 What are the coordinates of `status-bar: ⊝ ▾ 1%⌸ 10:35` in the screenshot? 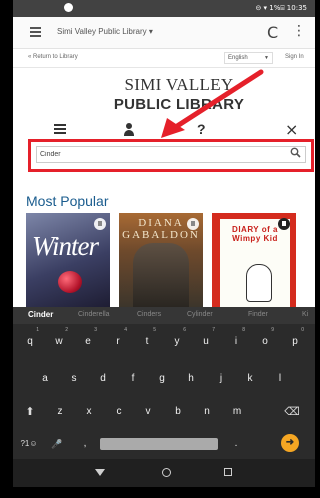 It's located at (164, 8).